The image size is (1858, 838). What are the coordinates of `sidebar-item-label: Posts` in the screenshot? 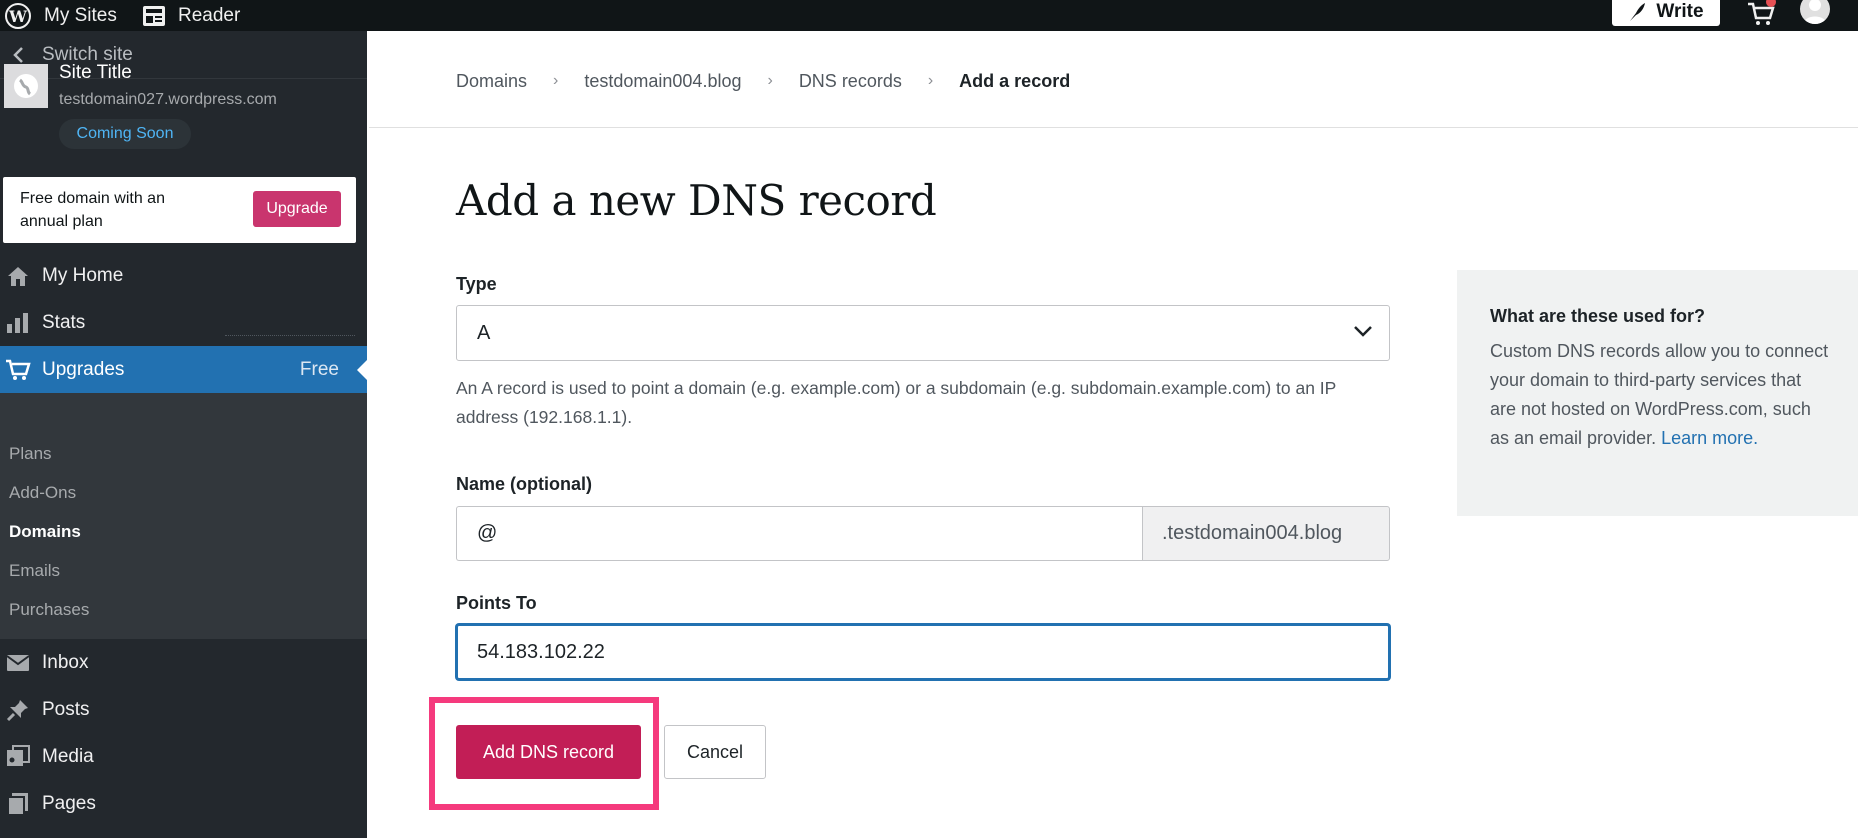 It's located at (66, 709).